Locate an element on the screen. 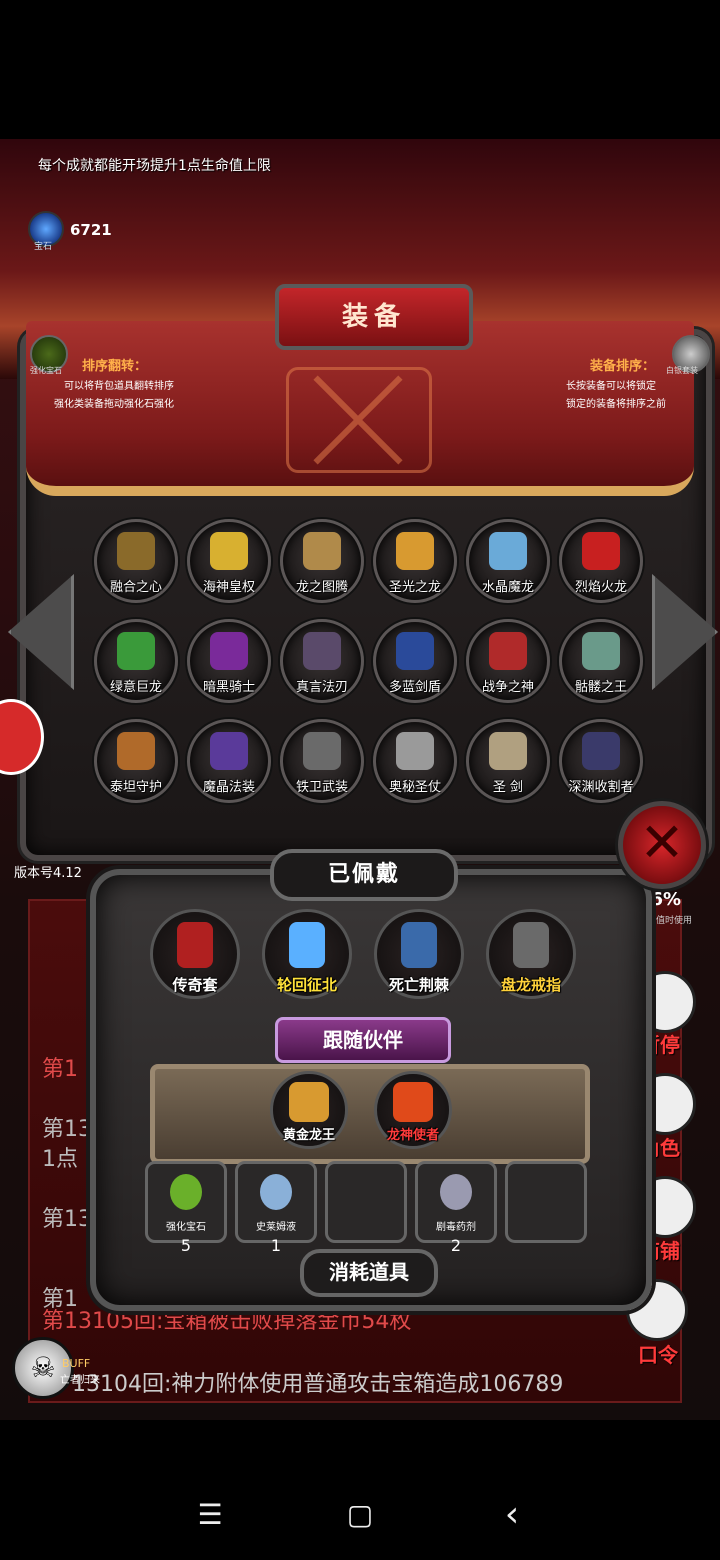 Image resolution: width=720 pixels, height=1560 pixels. item-label: 铁卫武装 is located at coordinates (321, 787).